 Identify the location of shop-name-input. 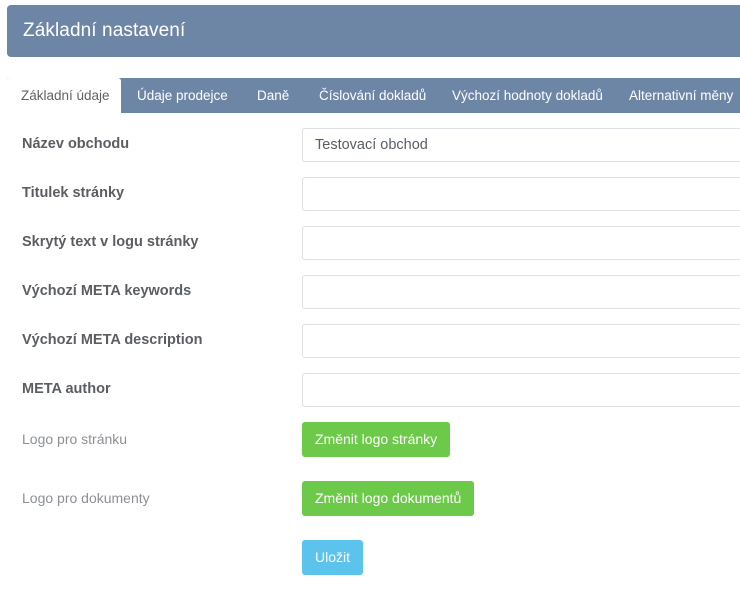
(521, 145).